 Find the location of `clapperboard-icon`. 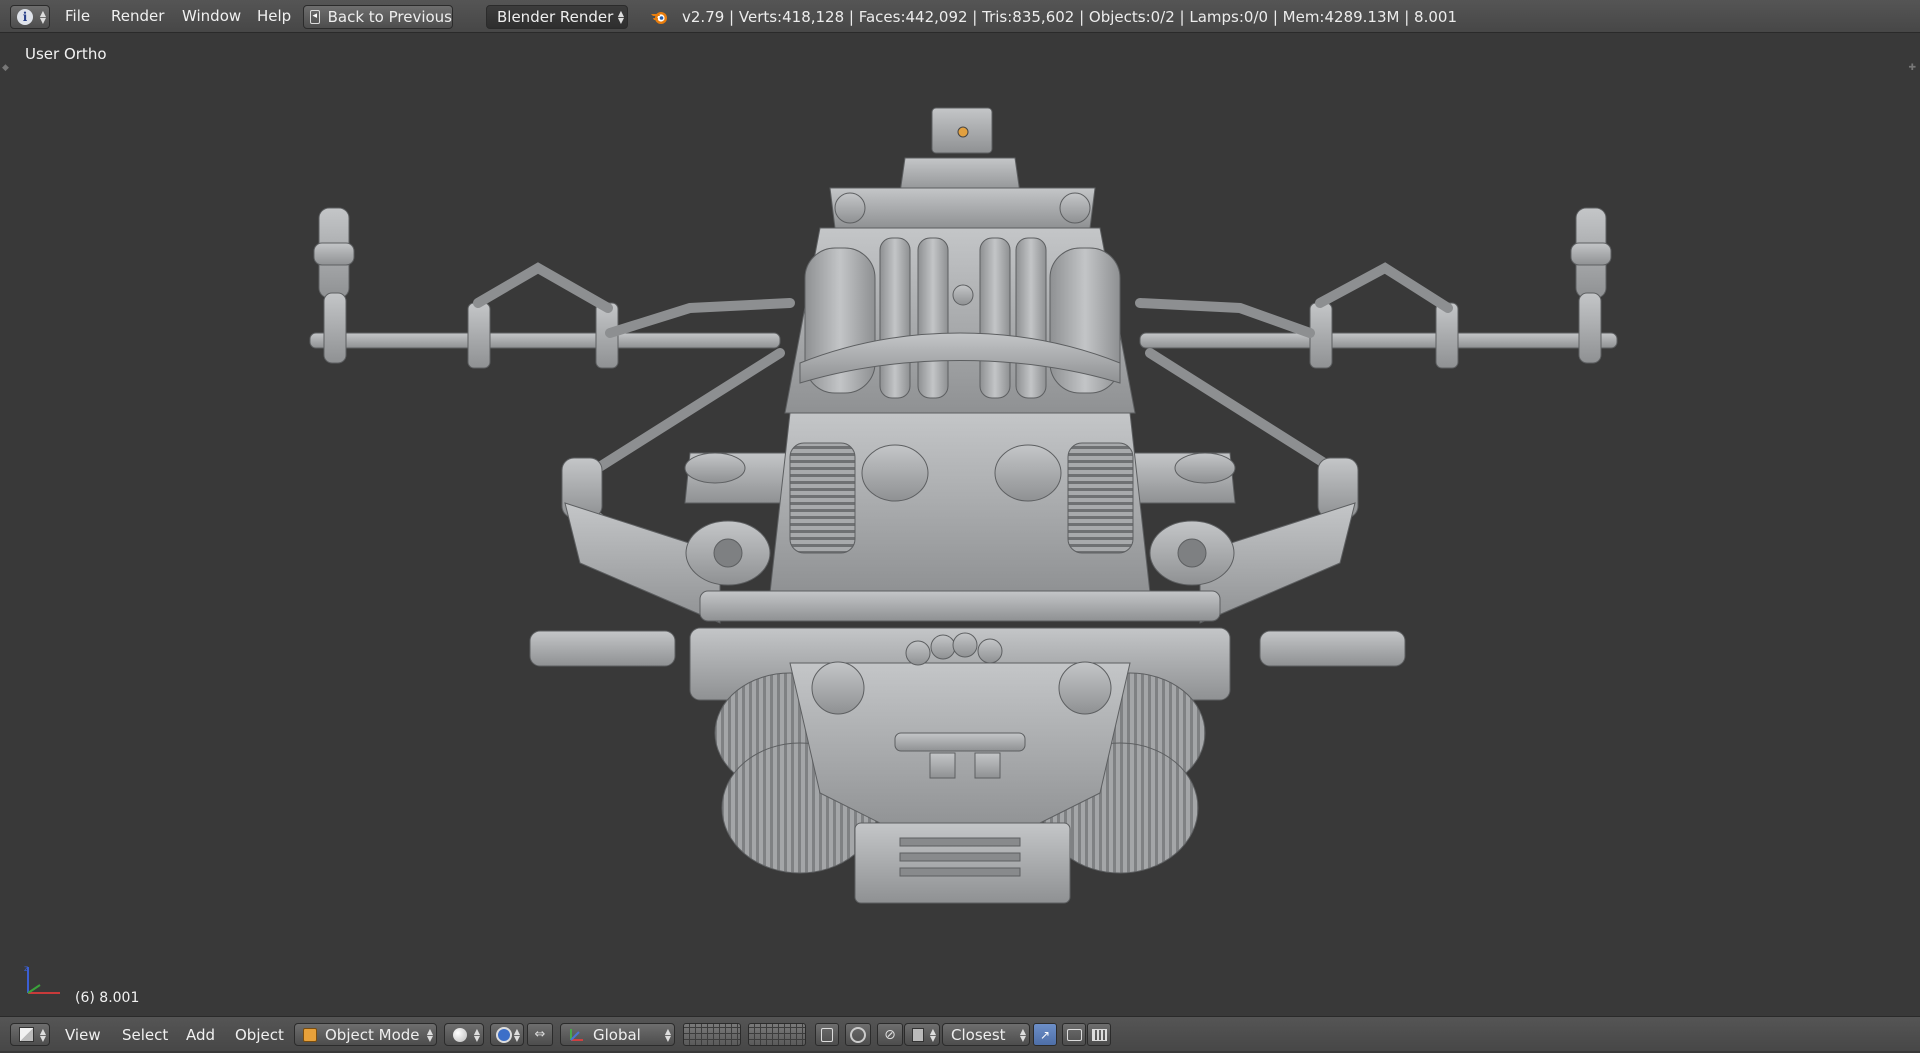

clapperboard-icon is located at coordinates (1099, 1034).